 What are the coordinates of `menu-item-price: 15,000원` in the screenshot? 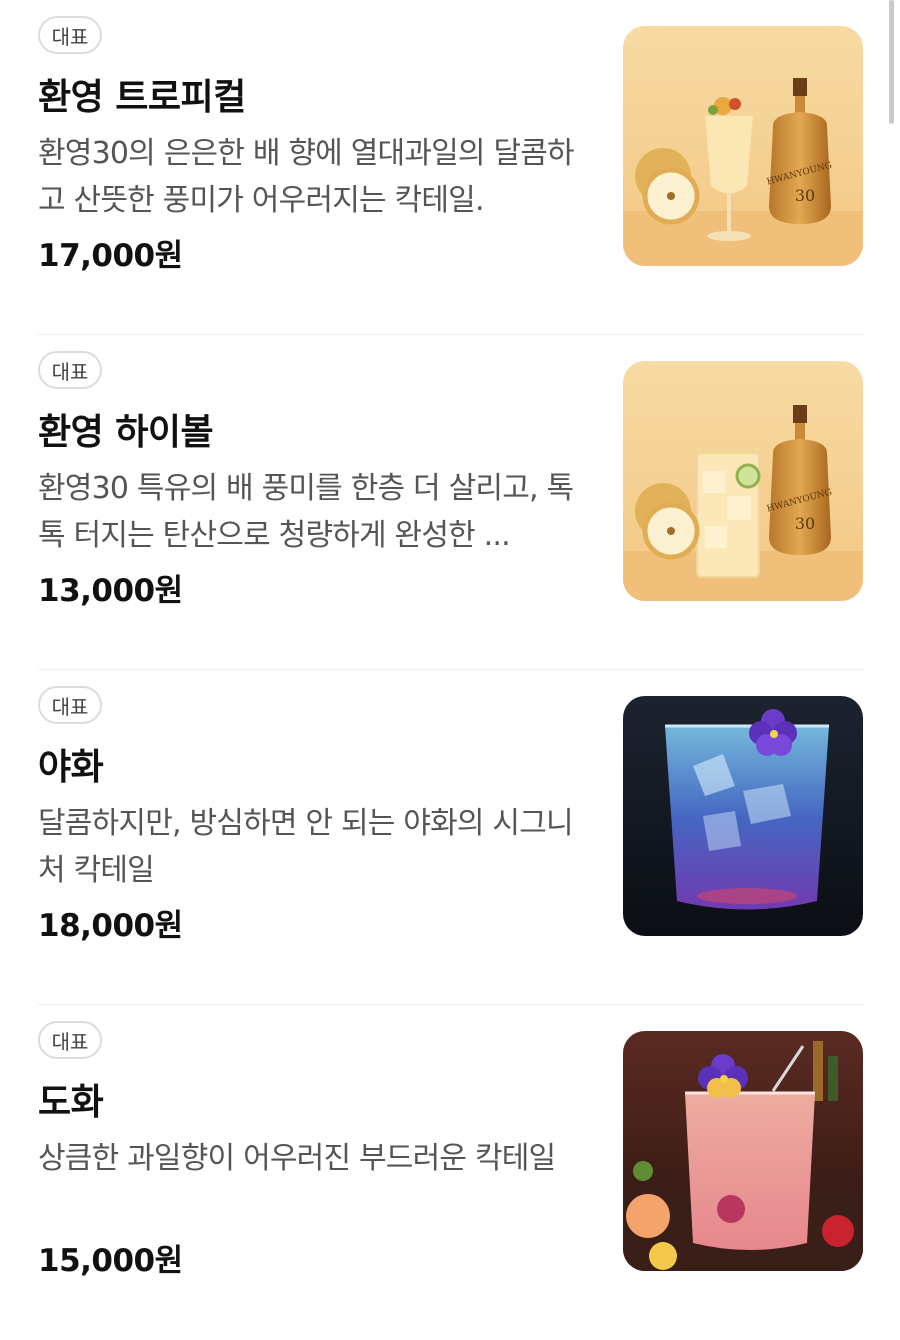 It's located at (110, 1261).